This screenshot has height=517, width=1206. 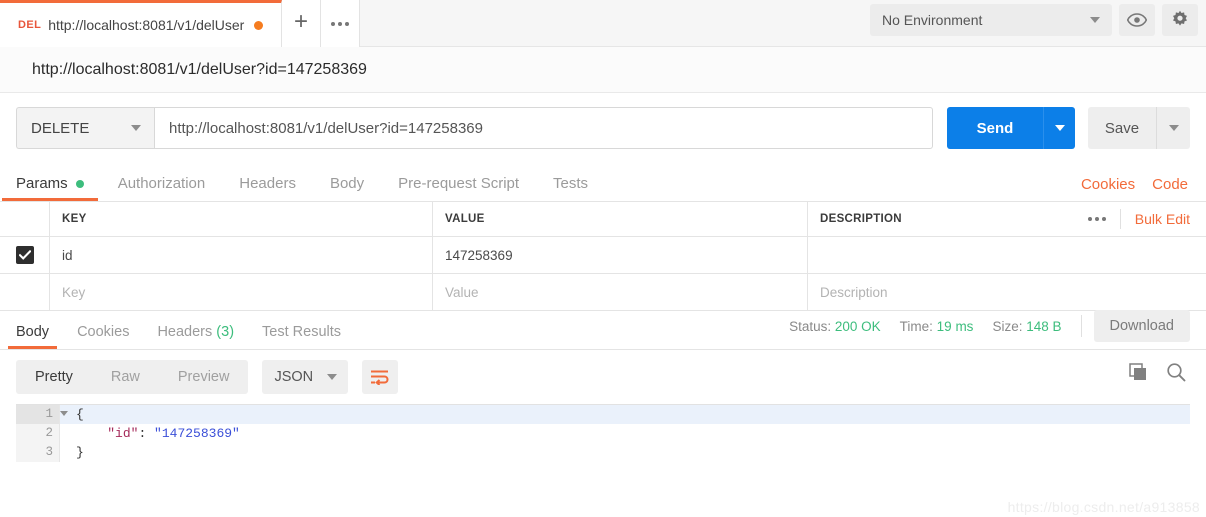 I want to click on eye-icon, so click(x=1137, y=20).